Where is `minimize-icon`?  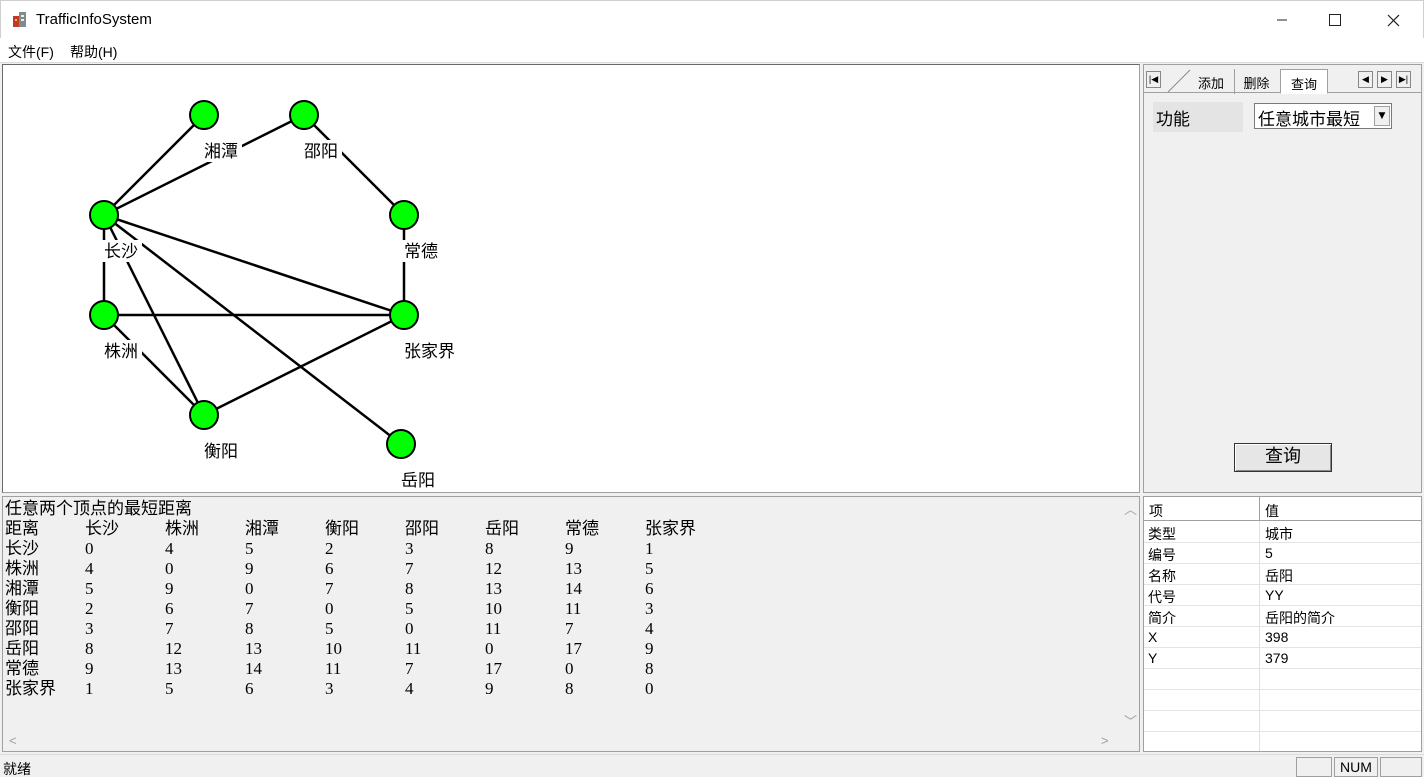
minimize-icon is located at coordinates (1282, 20).